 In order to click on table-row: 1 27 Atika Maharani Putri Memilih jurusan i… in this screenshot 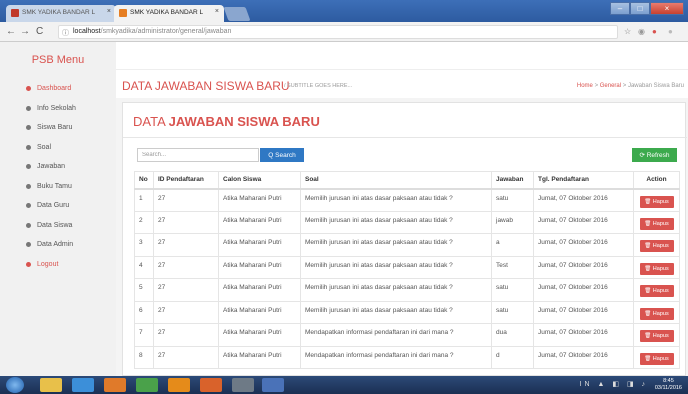, I will do `click(407, 200)`.